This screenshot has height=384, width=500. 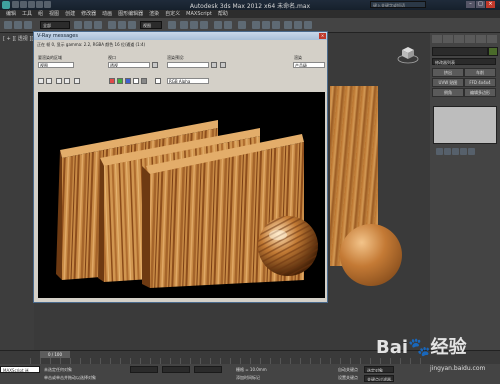 I want to click on render-setup-icon, so click(x=288, y=25).